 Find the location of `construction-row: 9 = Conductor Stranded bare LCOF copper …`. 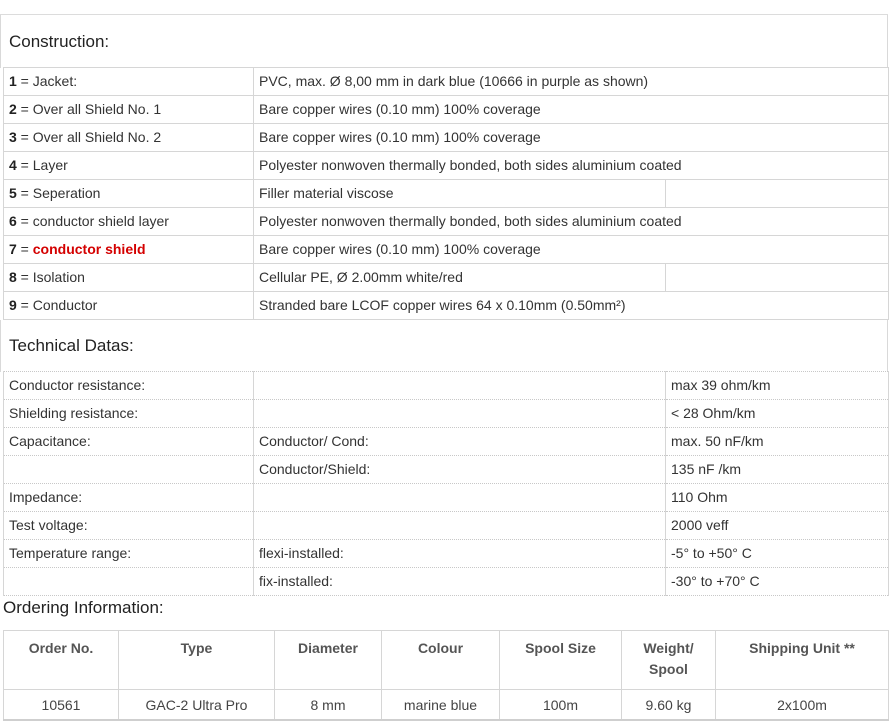

construction-row: 9 = Conductor Stranded bare LCOF copper … is located at coordinates (446, 305).